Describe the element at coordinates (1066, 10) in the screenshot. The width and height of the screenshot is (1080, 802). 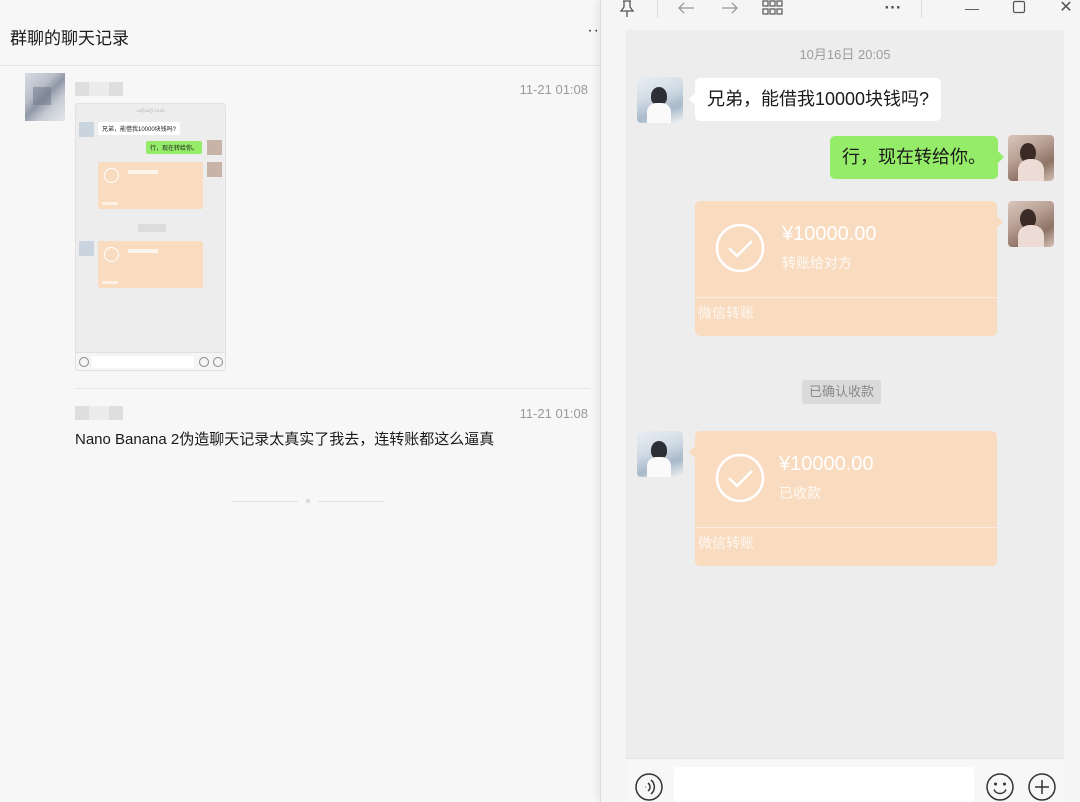
I see `close-button: ✕` at that location.